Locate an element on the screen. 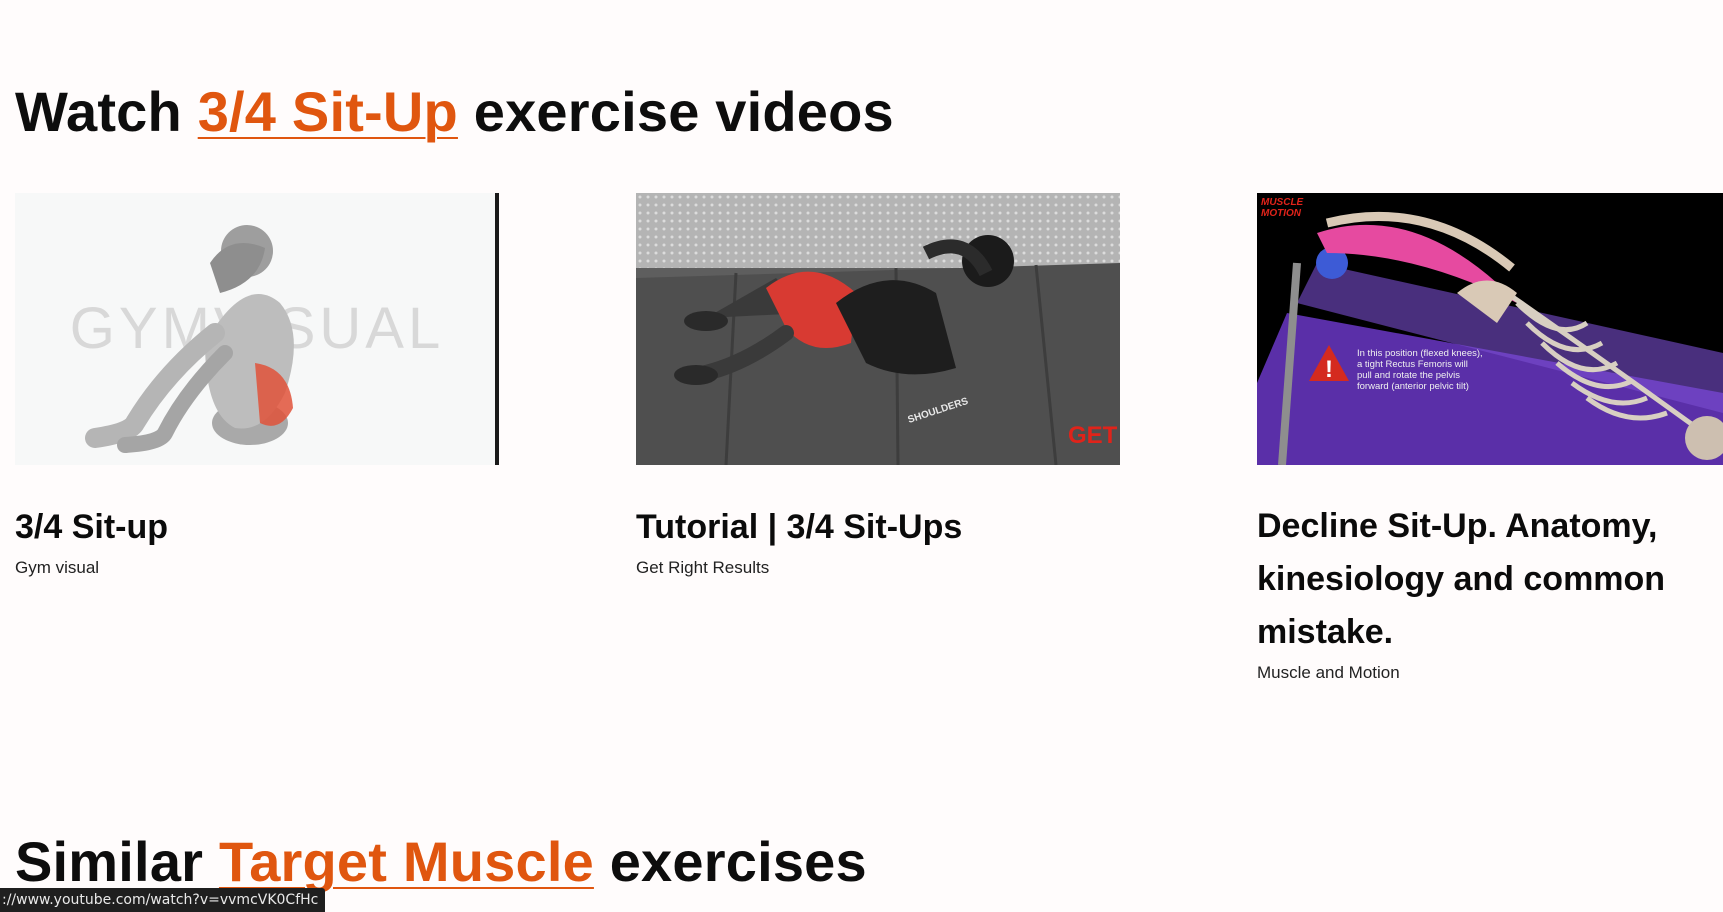  thumbnail-overlay-text: GET R is located at coordinates (1094, 435).